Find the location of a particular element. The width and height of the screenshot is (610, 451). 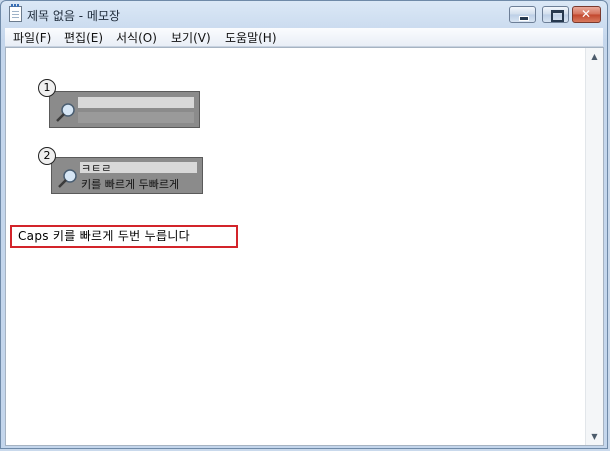

instruction-annotation: Caps 키를 빠르게 두번 누릅니다 is located at coordinates (124, 236).